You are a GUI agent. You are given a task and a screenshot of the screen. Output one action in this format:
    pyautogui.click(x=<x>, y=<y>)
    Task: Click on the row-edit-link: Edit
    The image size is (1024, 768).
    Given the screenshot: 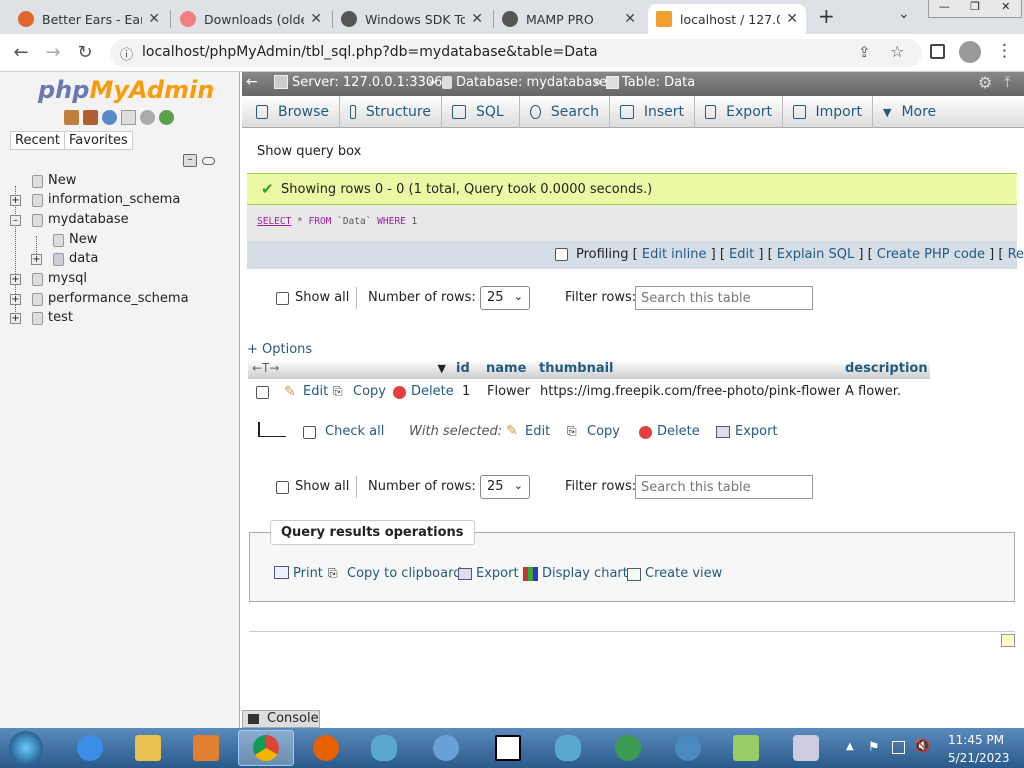 What is the action you would take?
    pyautogui.click(x=315, y=391)
    